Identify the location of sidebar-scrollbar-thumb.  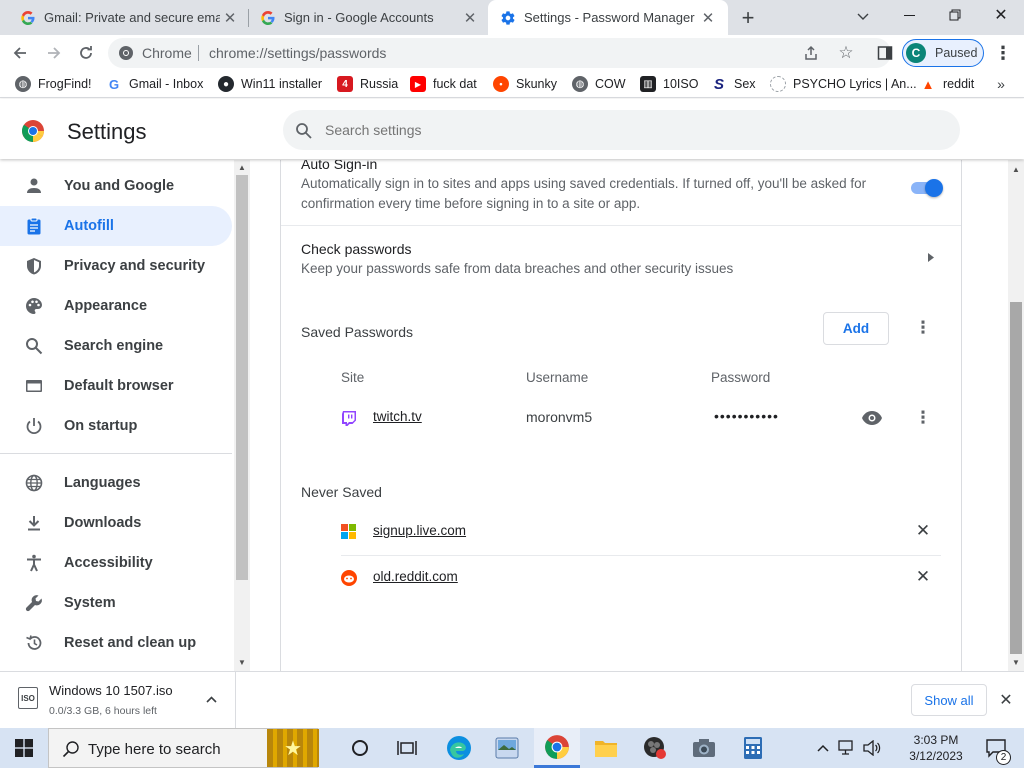
(242, 377).